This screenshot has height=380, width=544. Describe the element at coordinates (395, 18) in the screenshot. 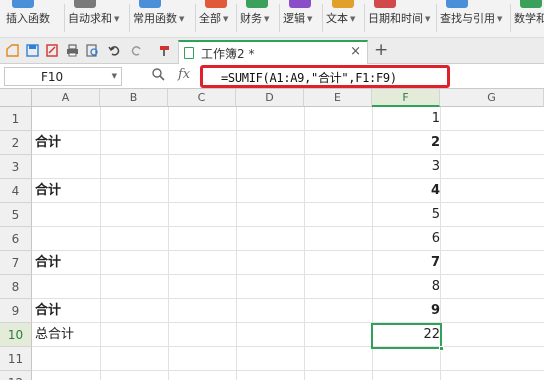

I see `ribbon-label-text: 日期和时间` at that location.